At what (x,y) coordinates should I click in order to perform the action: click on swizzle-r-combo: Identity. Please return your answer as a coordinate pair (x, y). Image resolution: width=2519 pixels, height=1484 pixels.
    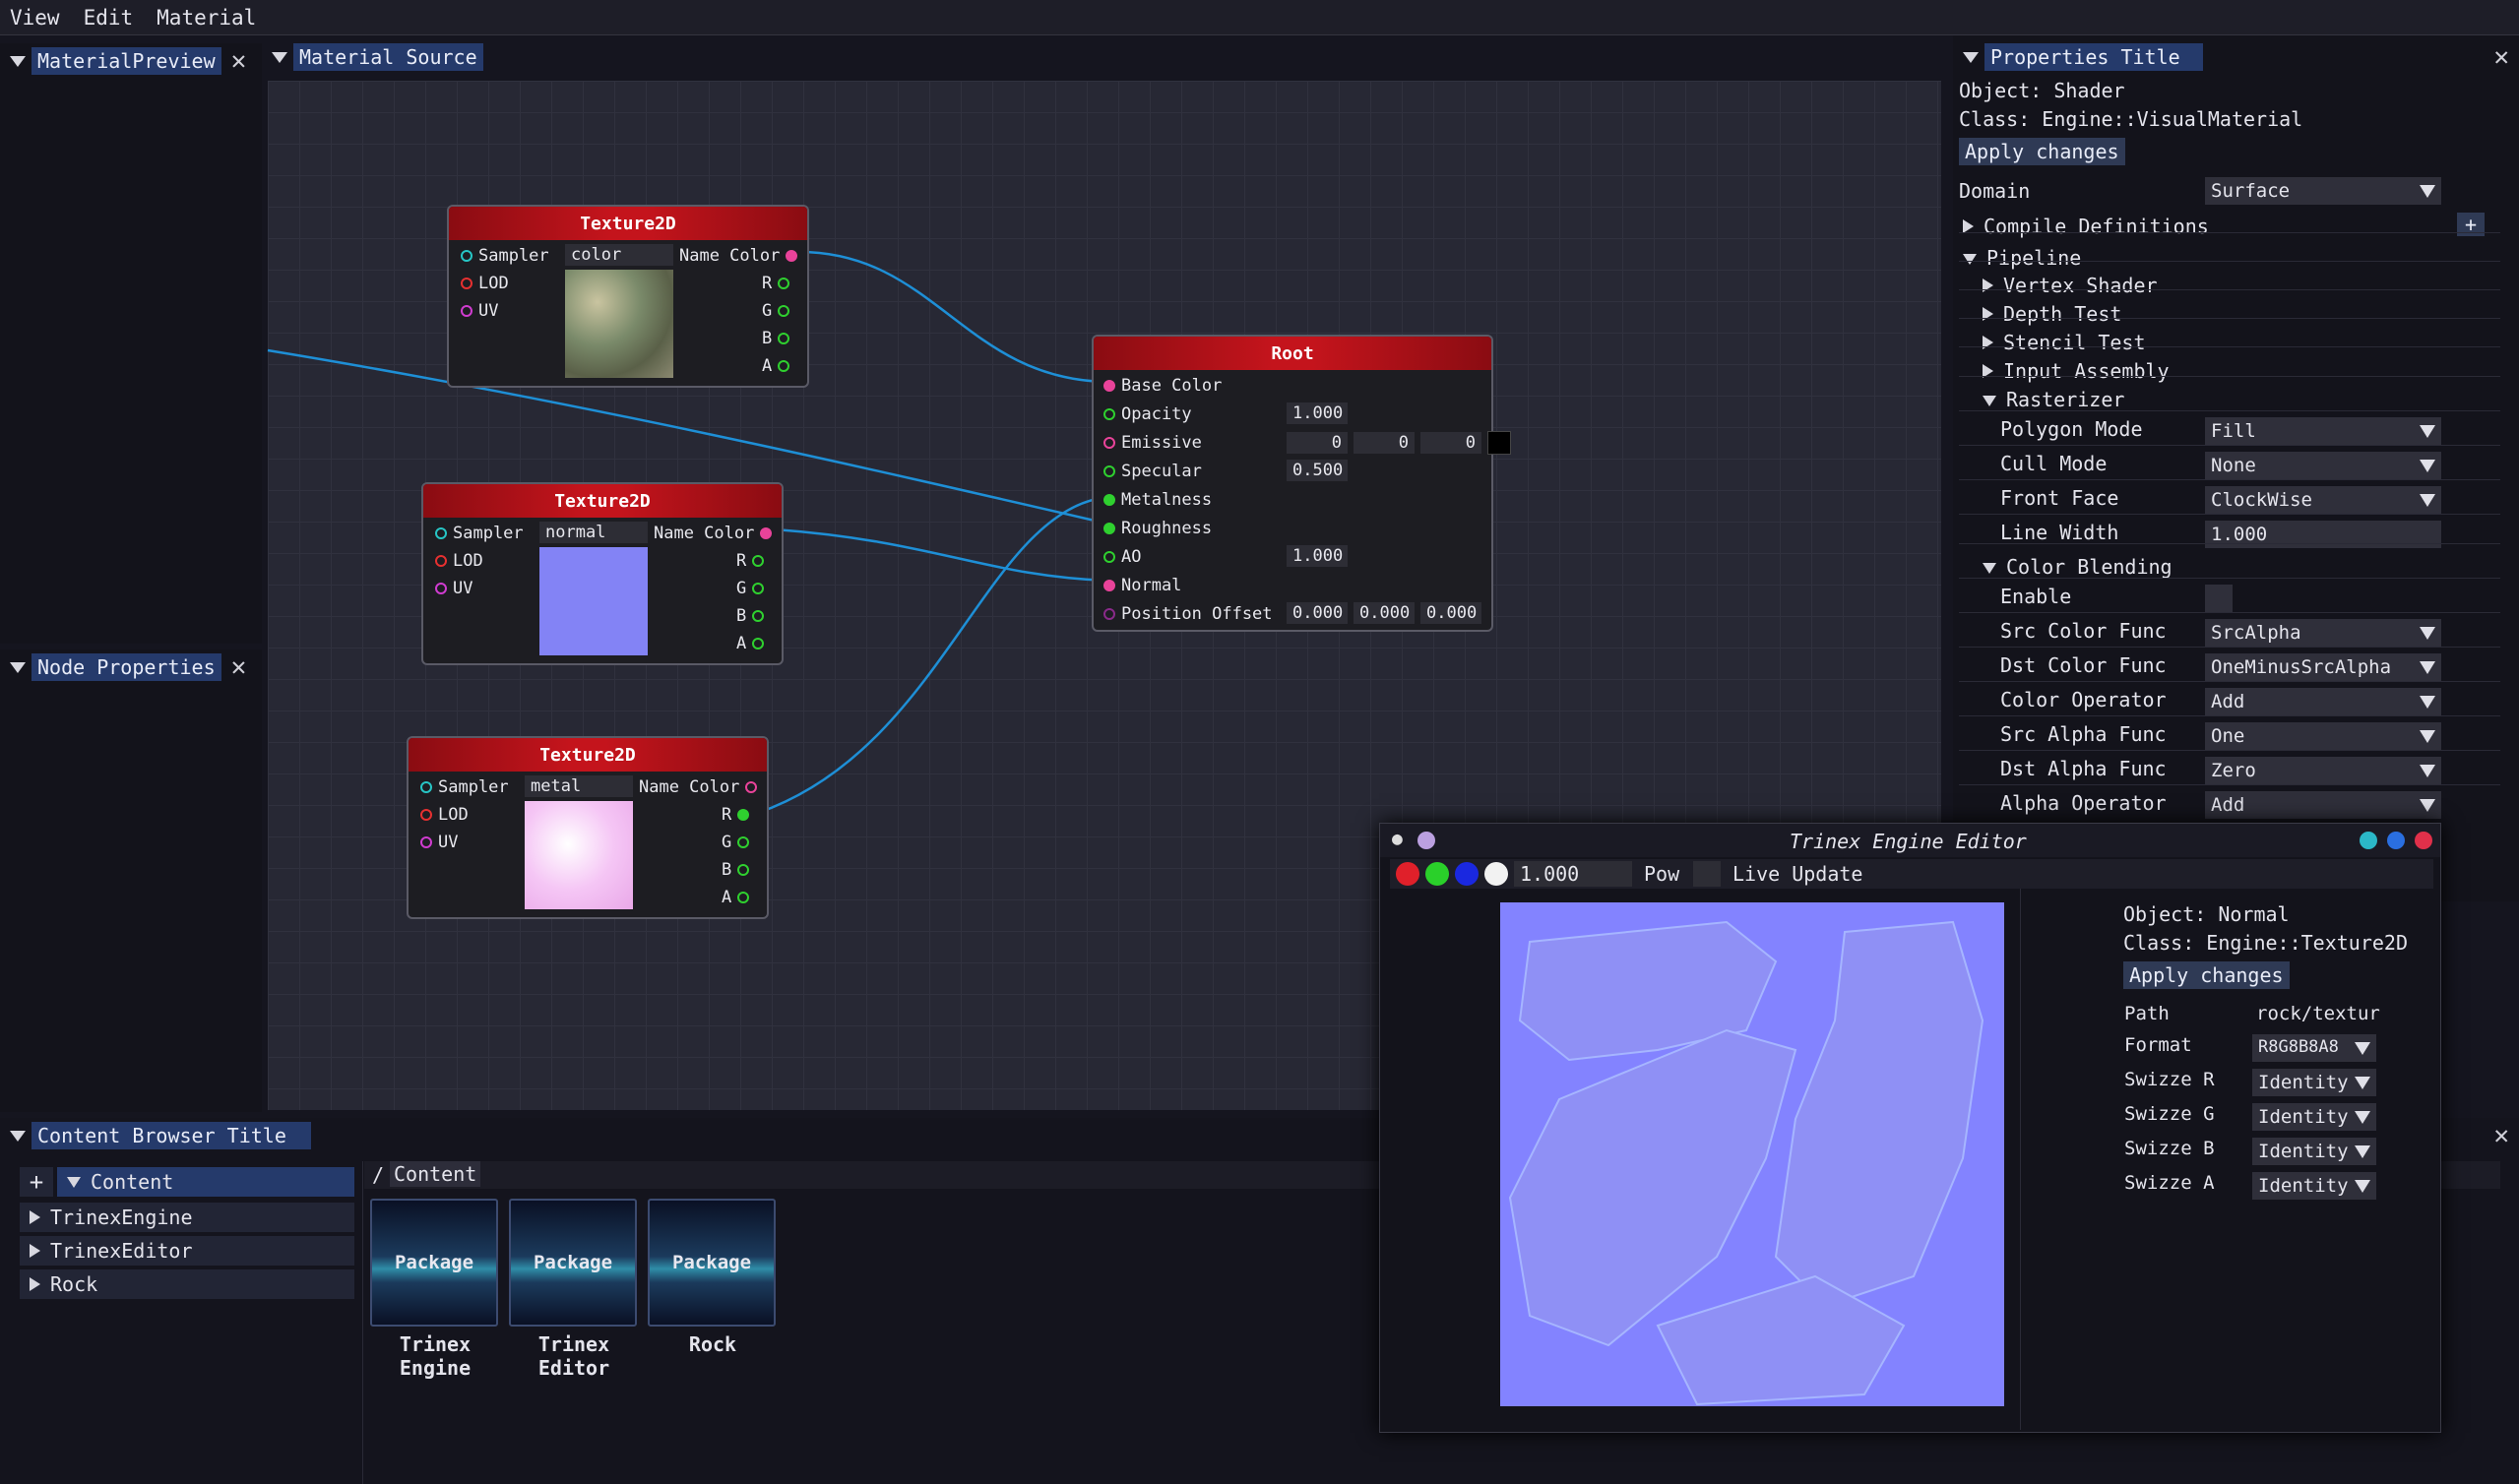
    Looking at the image, I should click on (2314, 1083).